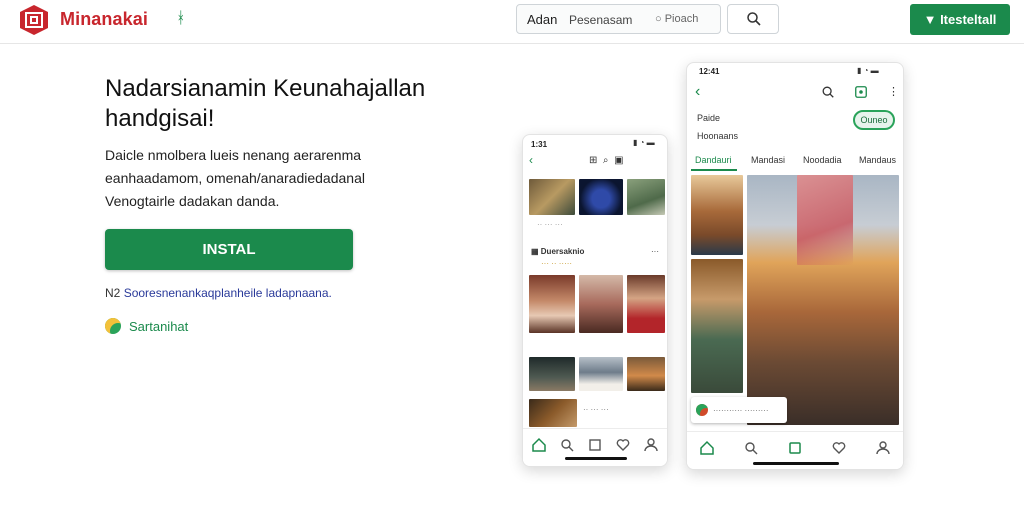  I want to click on status-time: 1:31, so click(539, 144).